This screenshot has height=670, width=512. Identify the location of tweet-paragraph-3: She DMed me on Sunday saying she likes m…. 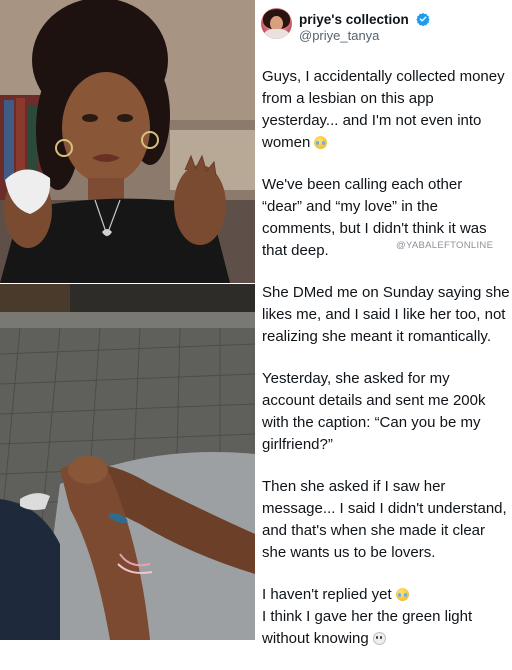
(386, 315).